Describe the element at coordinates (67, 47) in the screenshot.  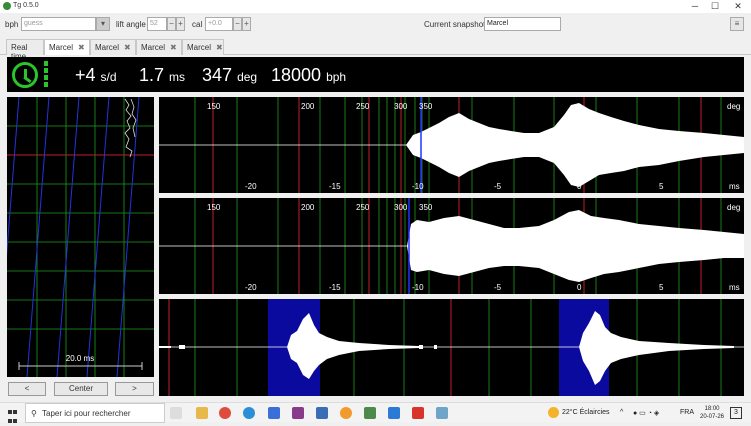
I see `tab-marcel-1: Marcel ✖` at that location.